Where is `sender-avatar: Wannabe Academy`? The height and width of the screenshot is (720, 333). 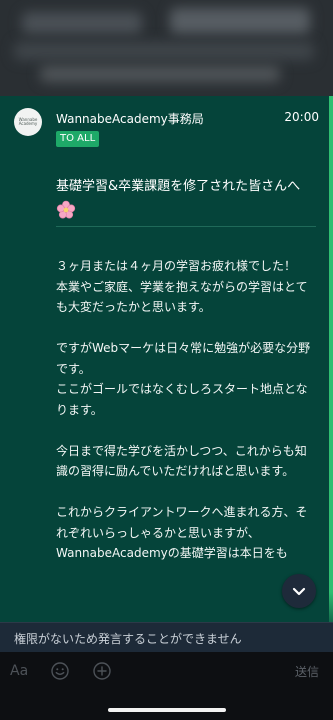
sender-avatar: Wannabe Academy is located at coordinates (28, 122).